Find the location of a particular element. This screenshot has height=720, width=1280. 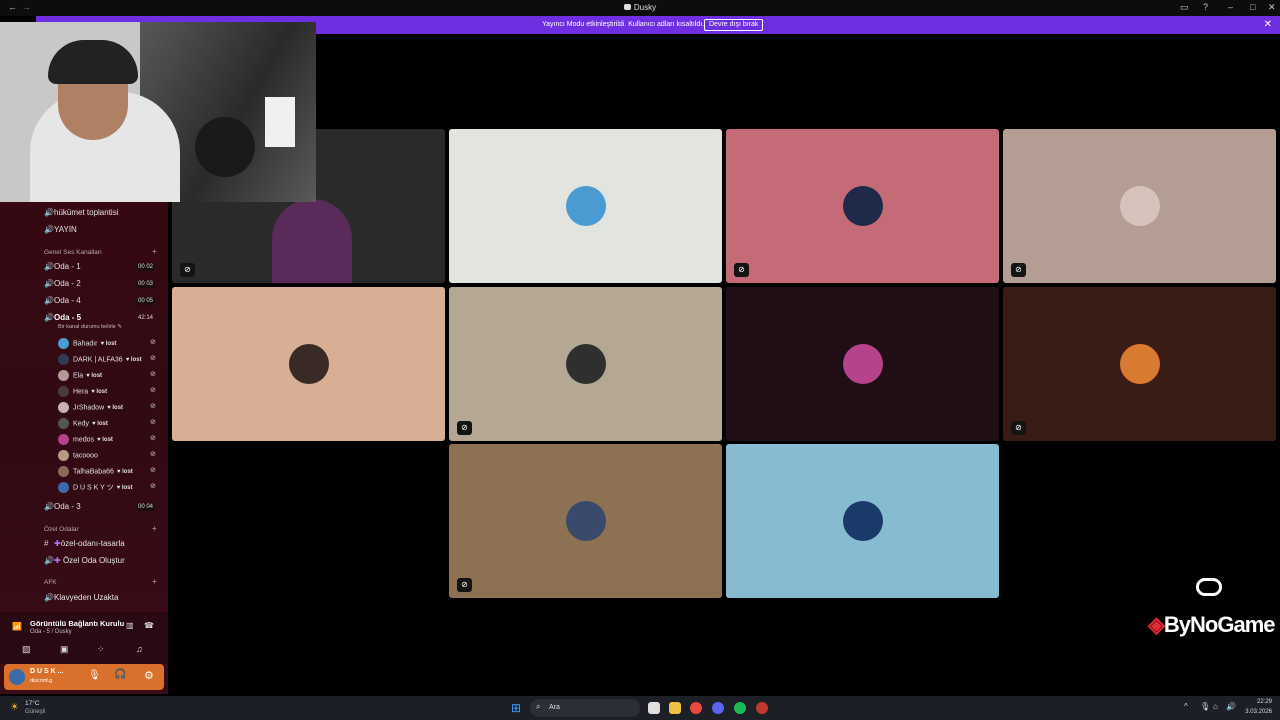

user-status: discord.g is located at coordinates (41, 681).